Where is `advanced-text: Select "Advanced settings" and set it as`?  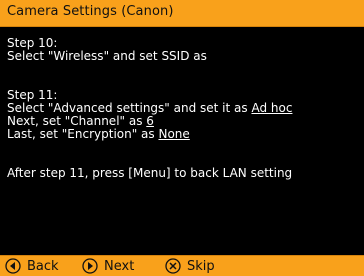 advanced-text: Select "Advanced settings" and set it as is located at coordinates (129, 108).